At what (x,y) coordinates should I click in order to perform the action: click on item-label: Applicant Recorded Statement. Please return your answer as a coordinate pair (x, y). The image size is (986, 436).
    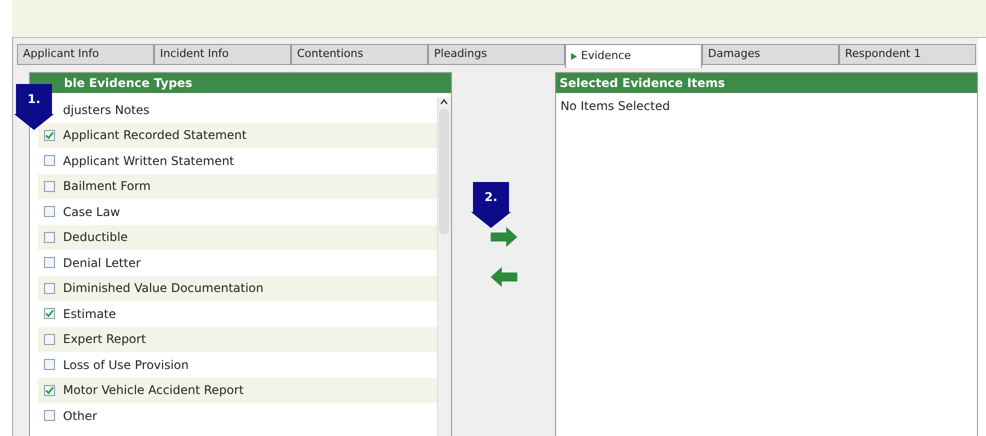
    Looking at the image, I should click on (155, 135).